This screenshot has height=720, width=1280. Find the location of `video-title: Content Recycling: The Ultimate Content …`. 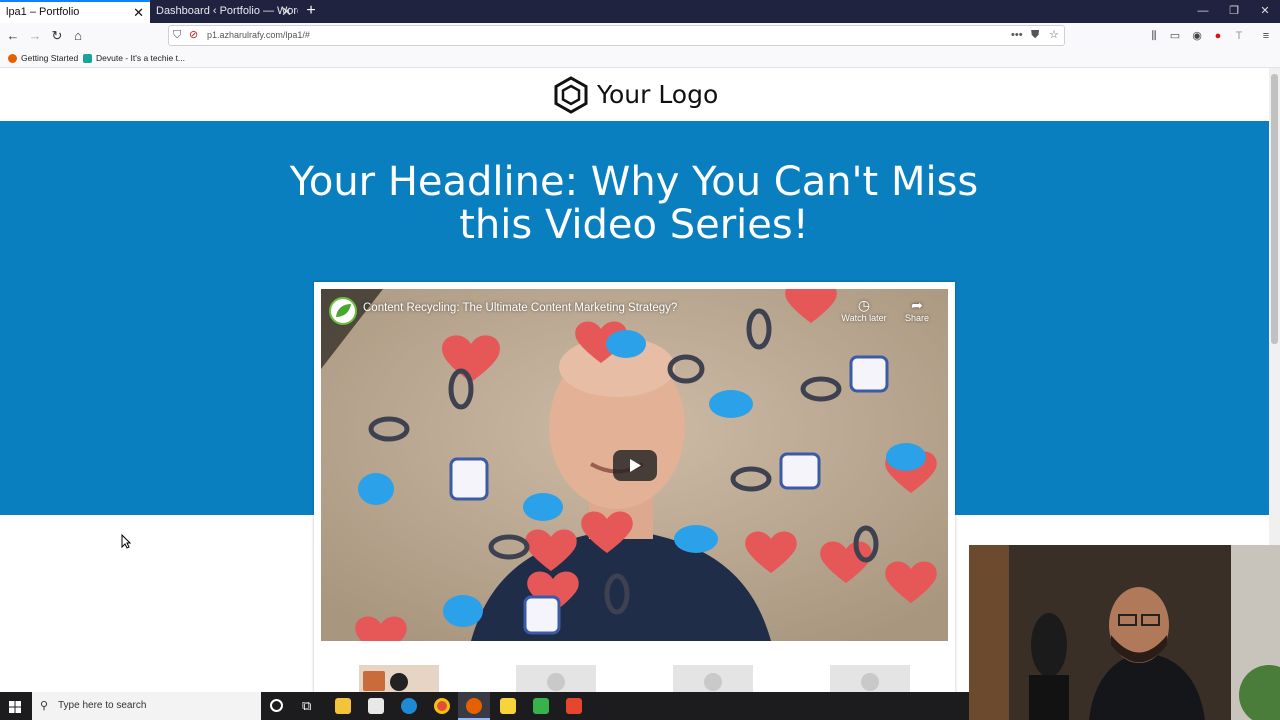

video-title: Content Recycling: The Ultimate Content … is located at coordinates (520, 308).